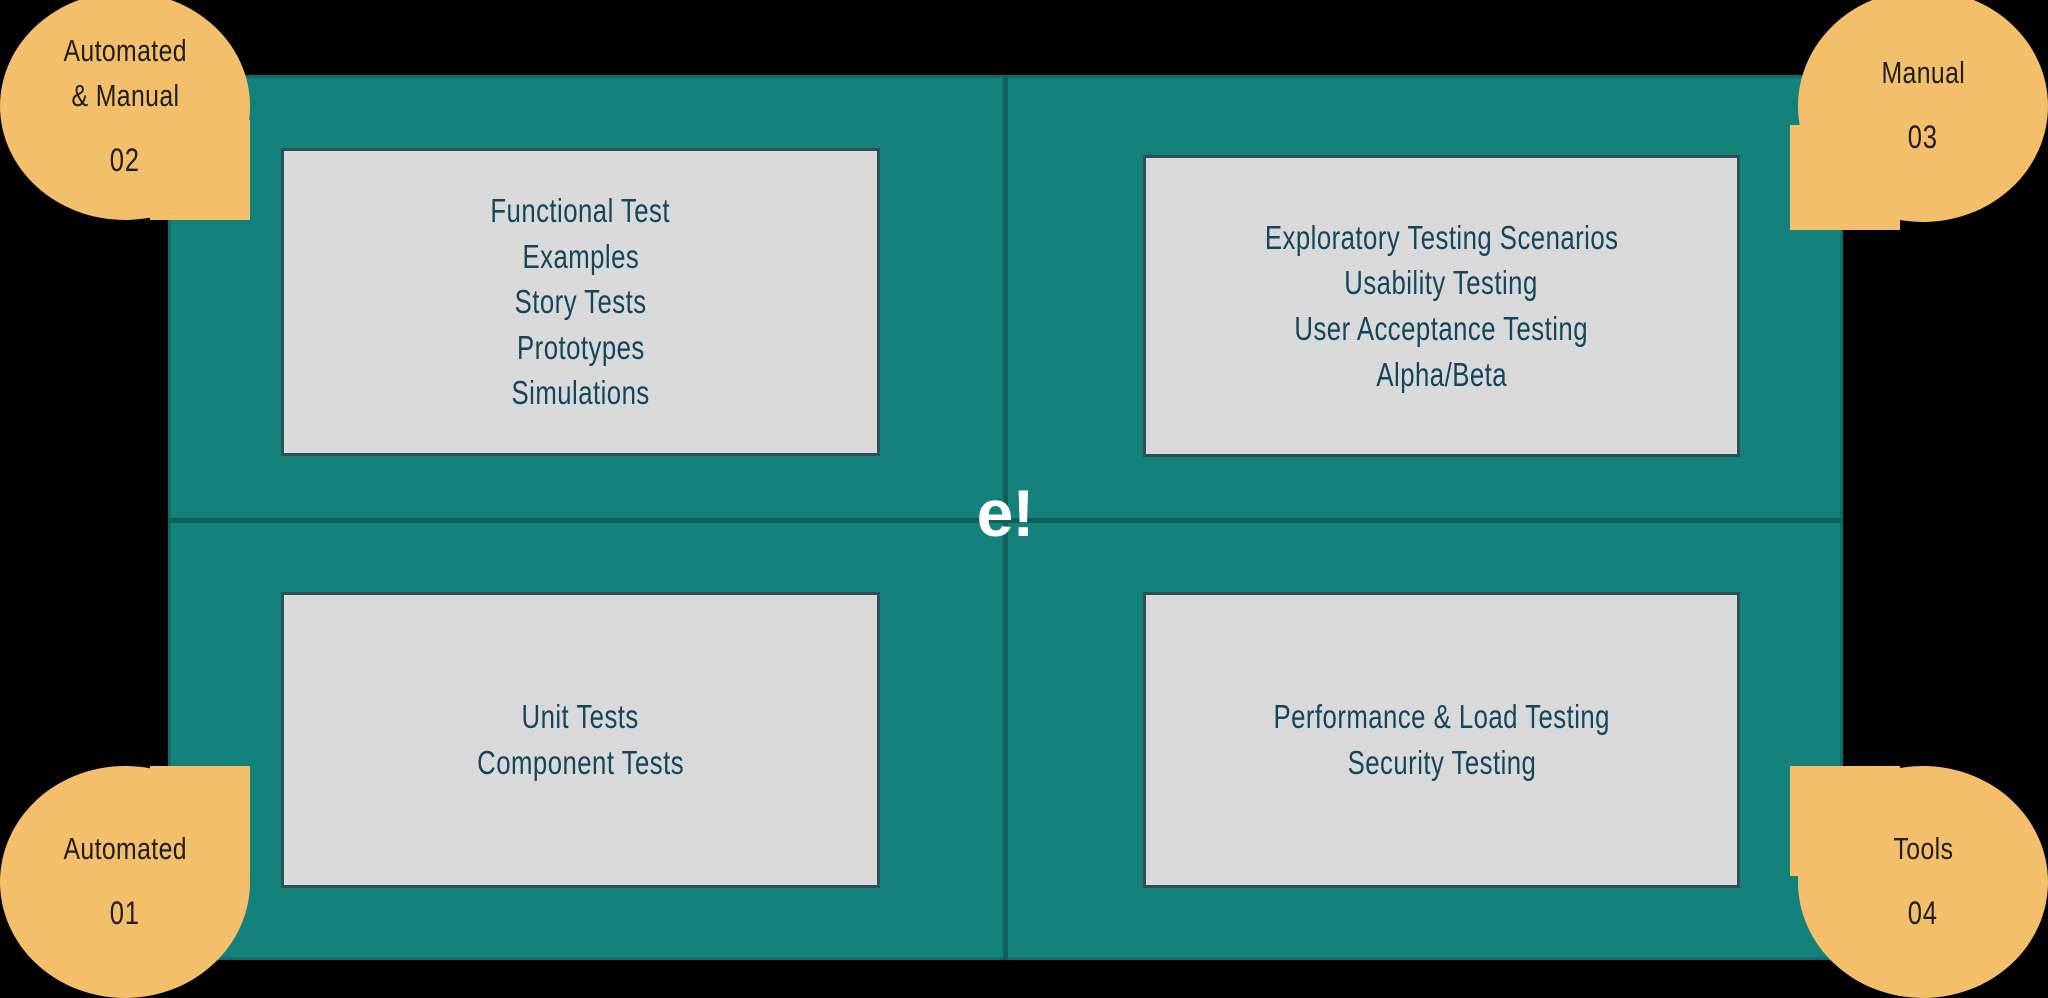 The height and width of the screenshot is (998, 2048). Describe the element at coordinates (580, 211) in the screenshot. I see `card-line: Functional Test` at that location.